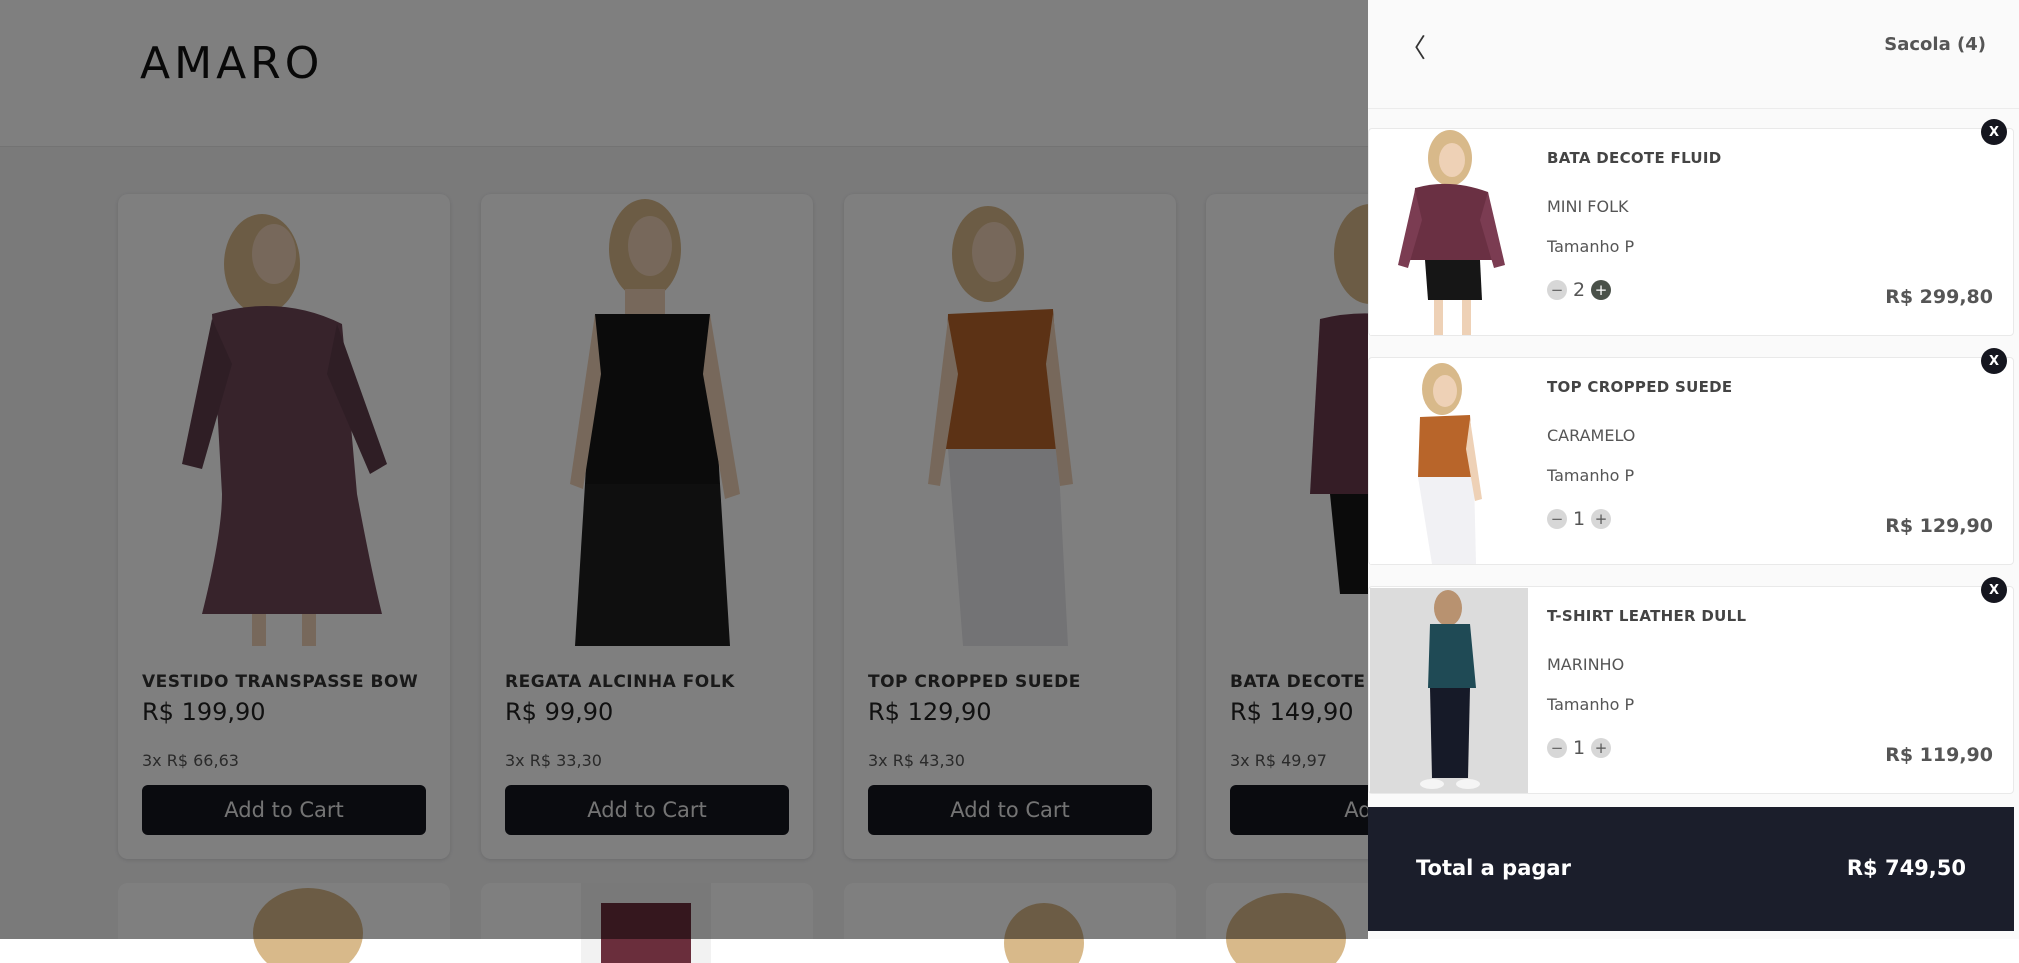 This screenshot has height=963, width=2019. What do you see at coordinates (1939, 297) in the screenshot?
I see `cart-item-price: R$ 299,80` at bounding box center [1939, 297].